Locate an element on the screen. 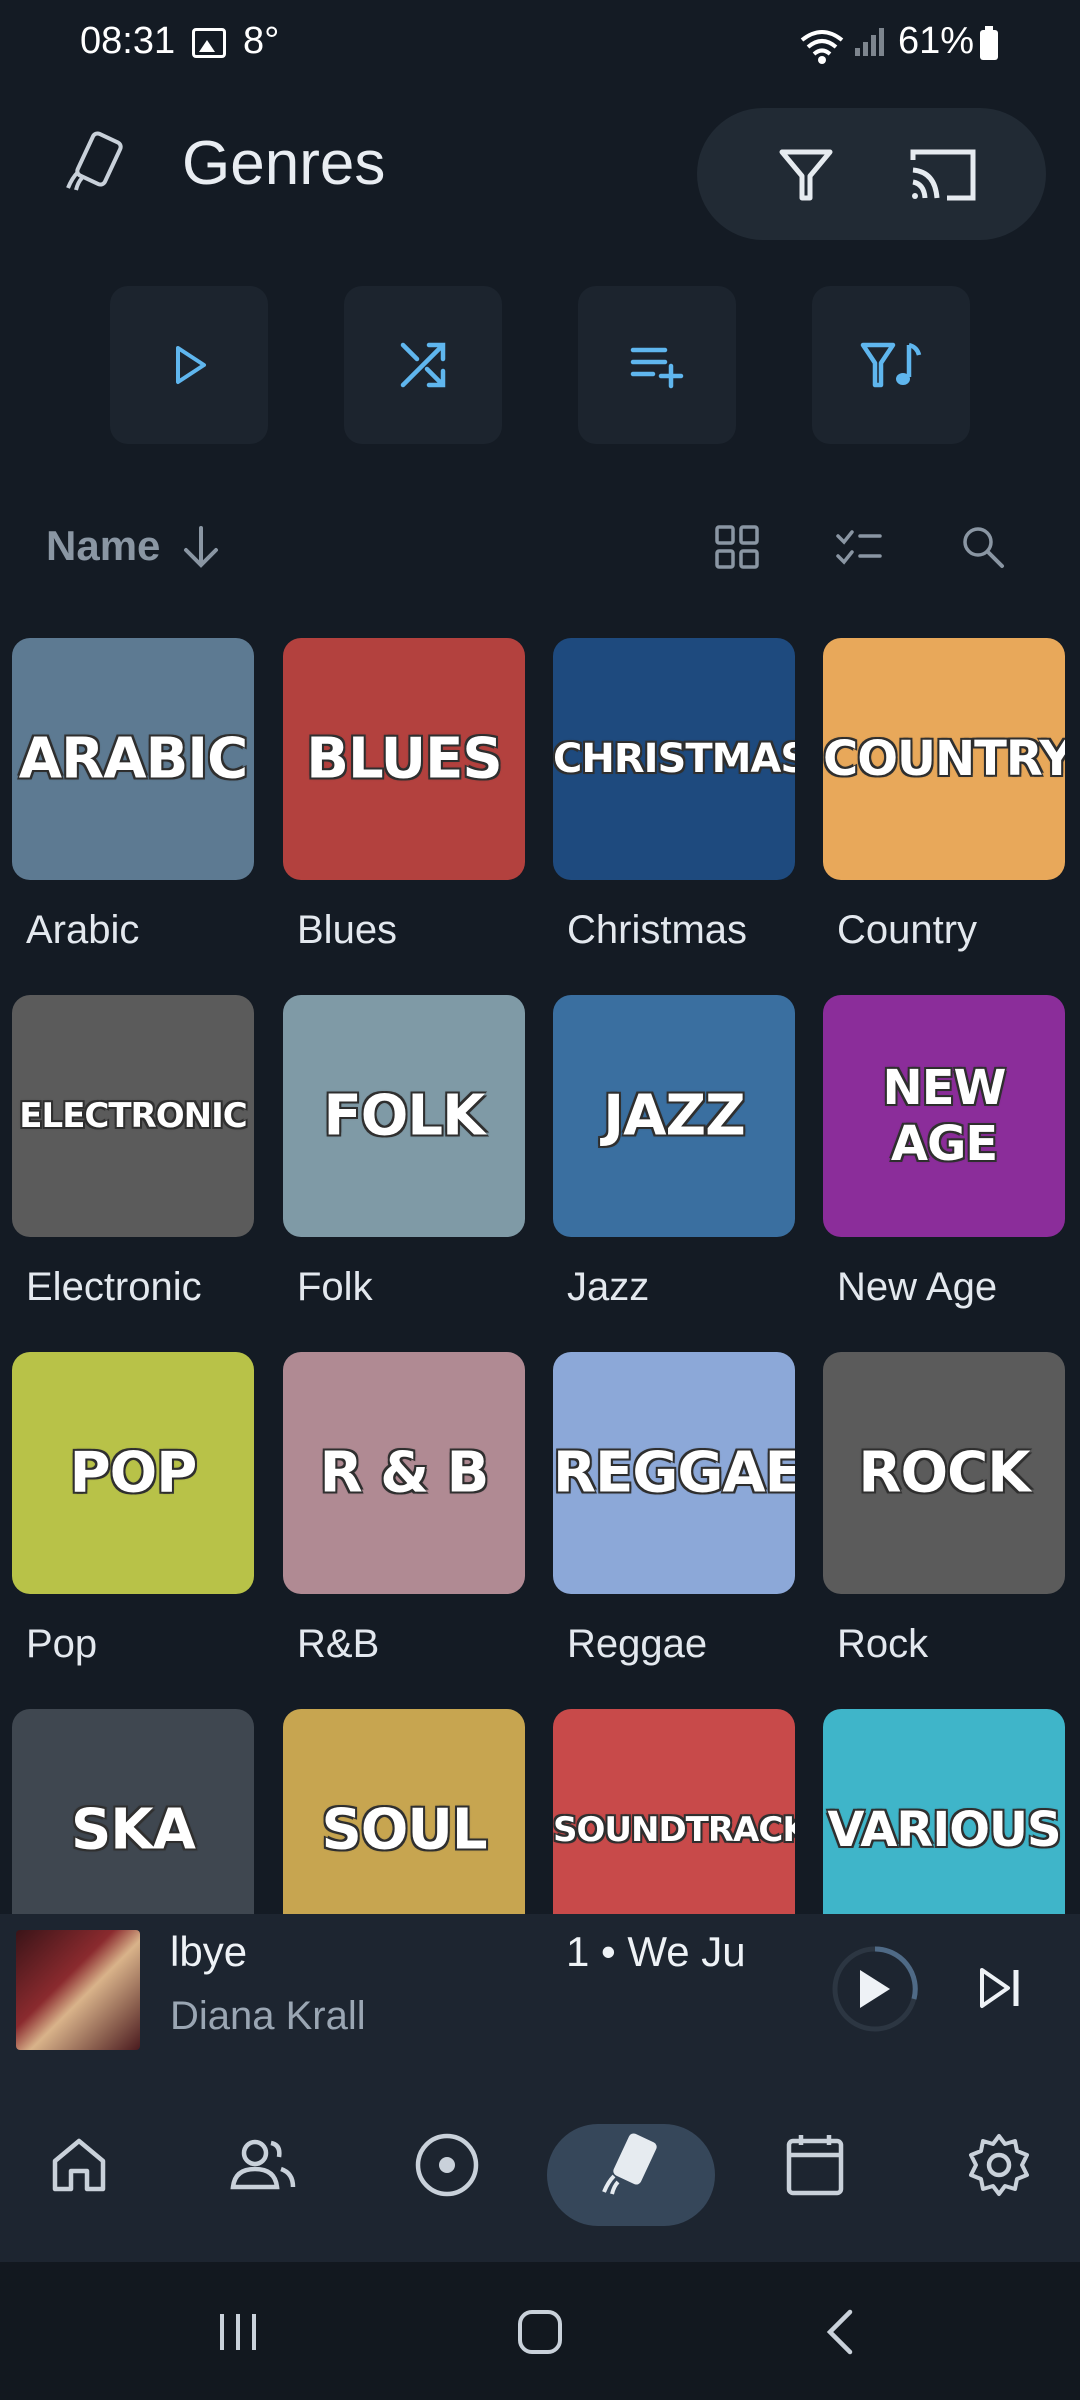  genre-tile: SOUL is located at coordinates (404, 1811).